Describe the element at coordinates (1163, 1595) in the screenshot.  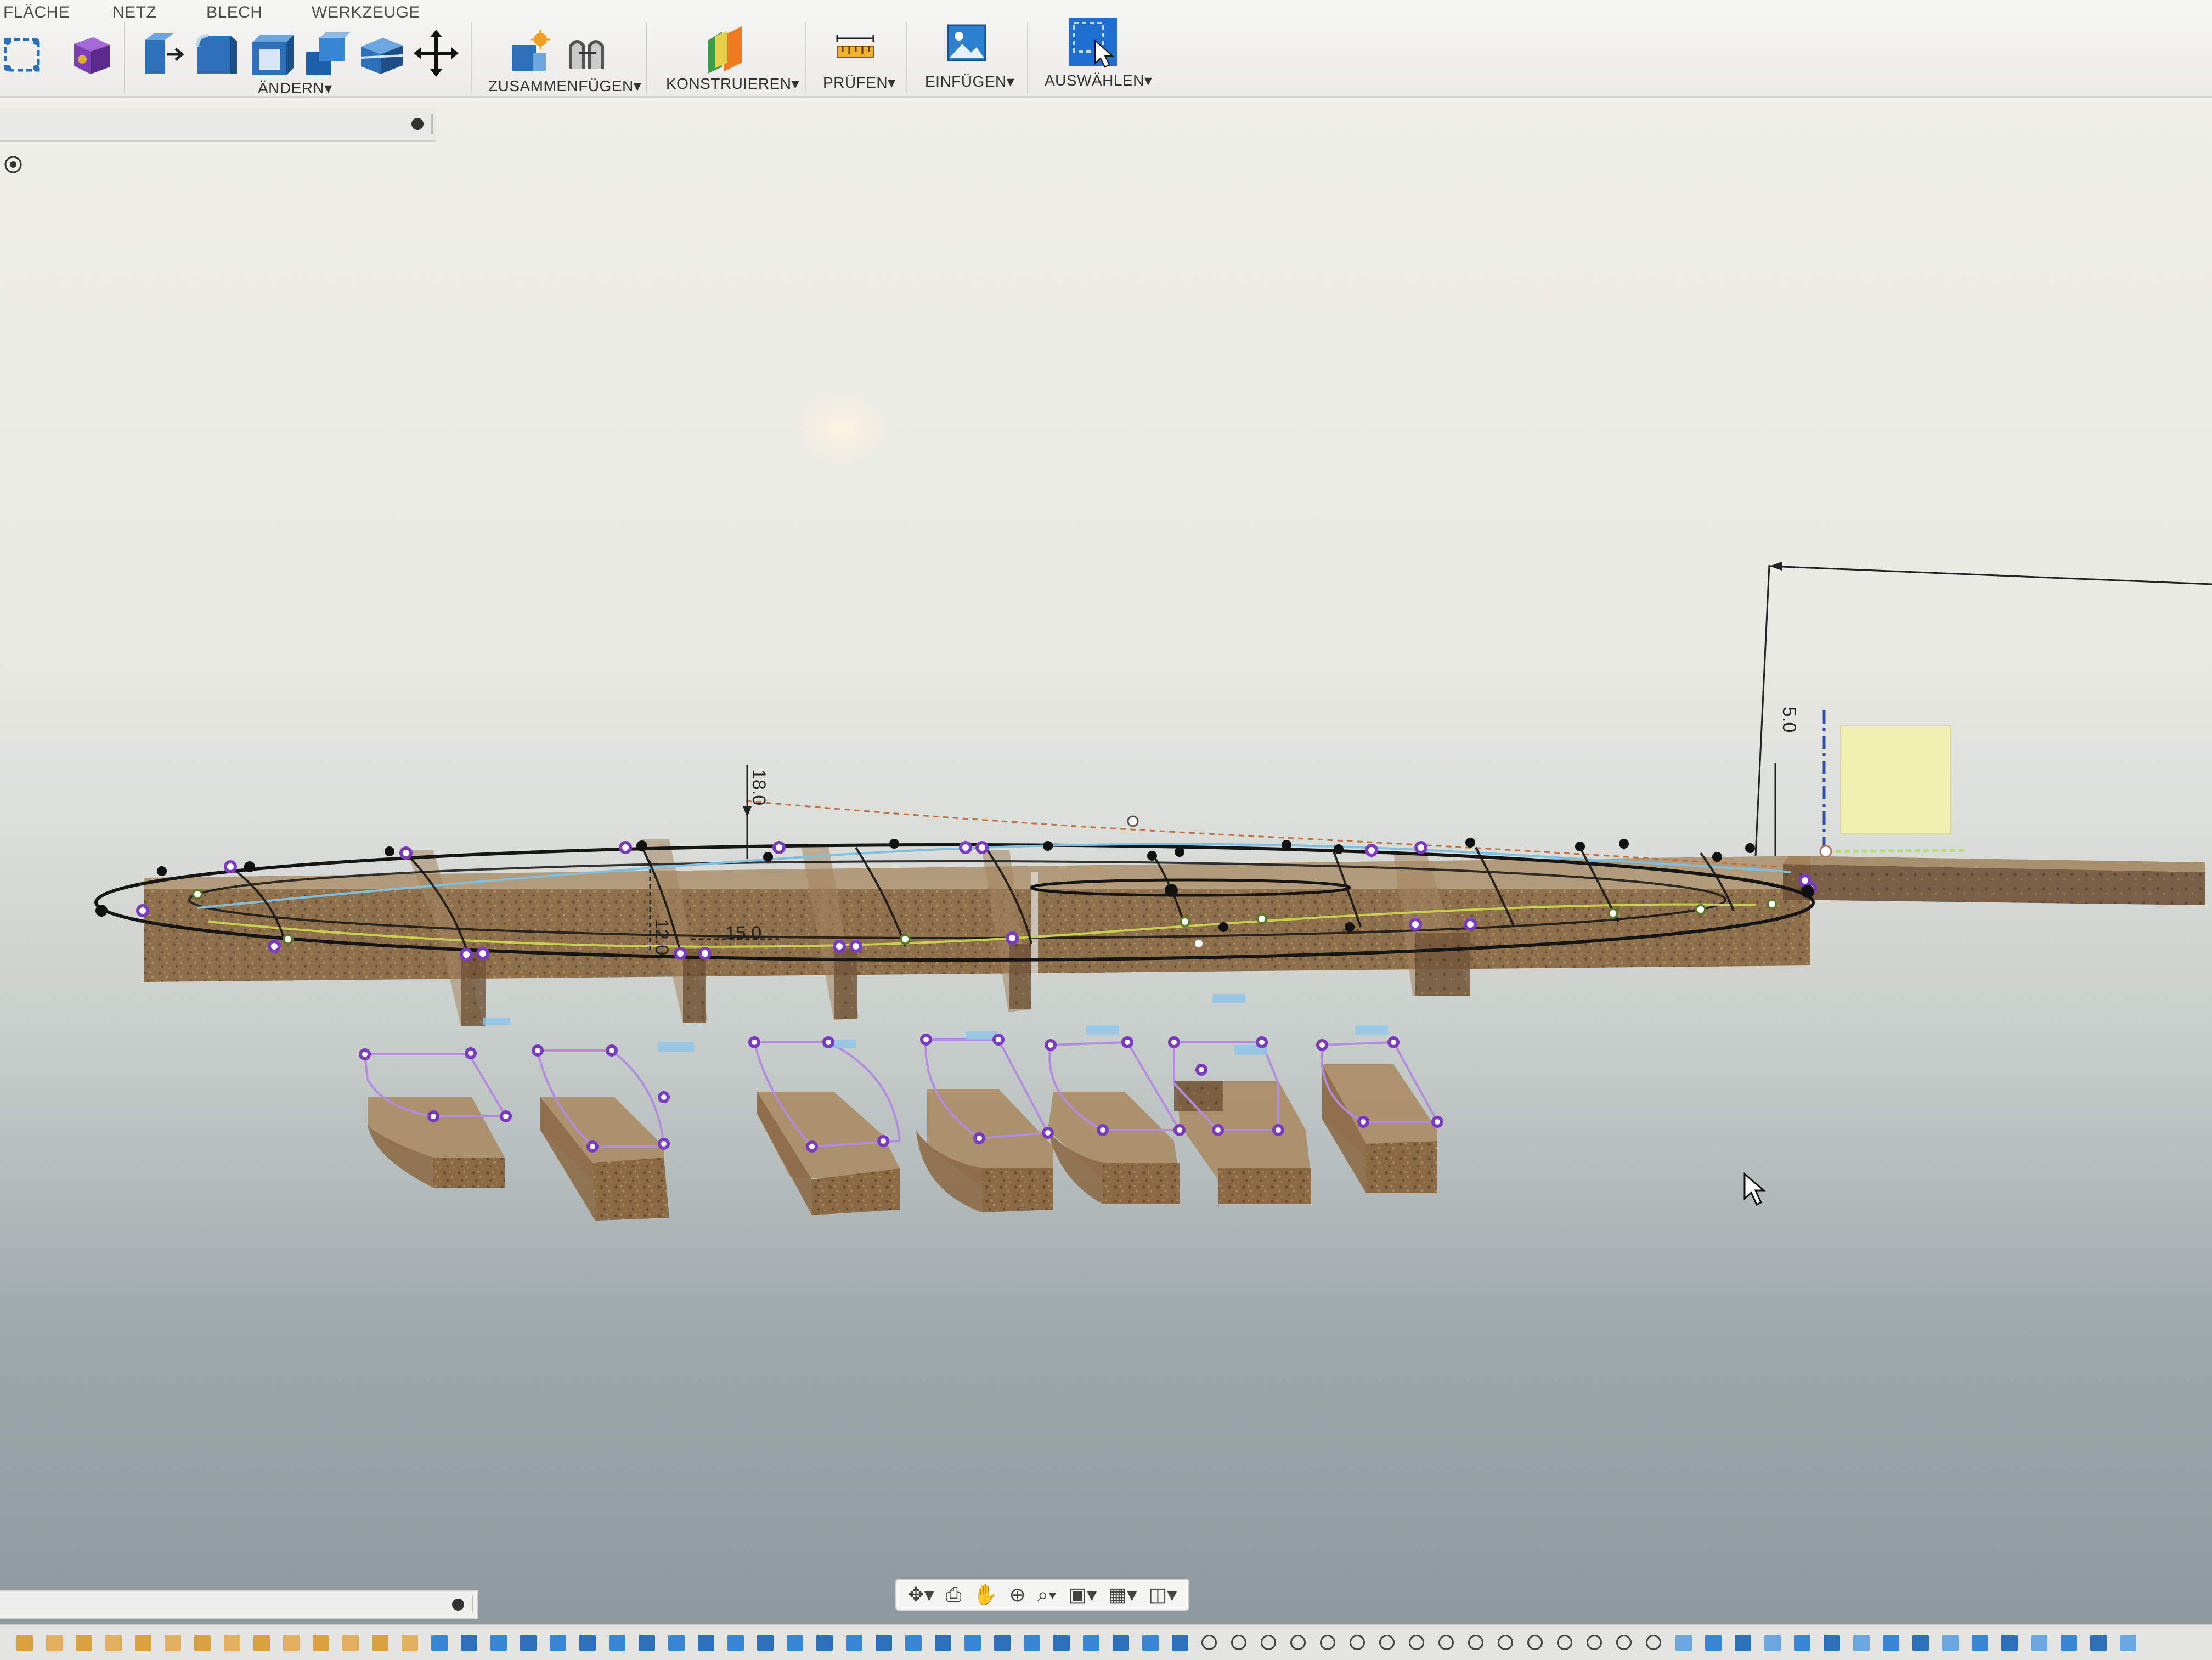
I see `viewports-icon: ◫▾` at that location.